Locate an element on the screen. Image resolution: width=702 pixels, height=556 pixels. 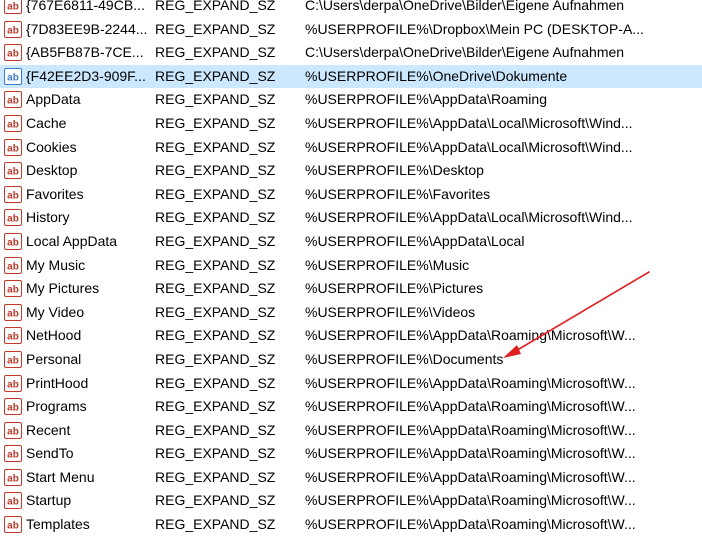
value-data: %USERPROFILE%\Documents is located at coordinates (404, 358).